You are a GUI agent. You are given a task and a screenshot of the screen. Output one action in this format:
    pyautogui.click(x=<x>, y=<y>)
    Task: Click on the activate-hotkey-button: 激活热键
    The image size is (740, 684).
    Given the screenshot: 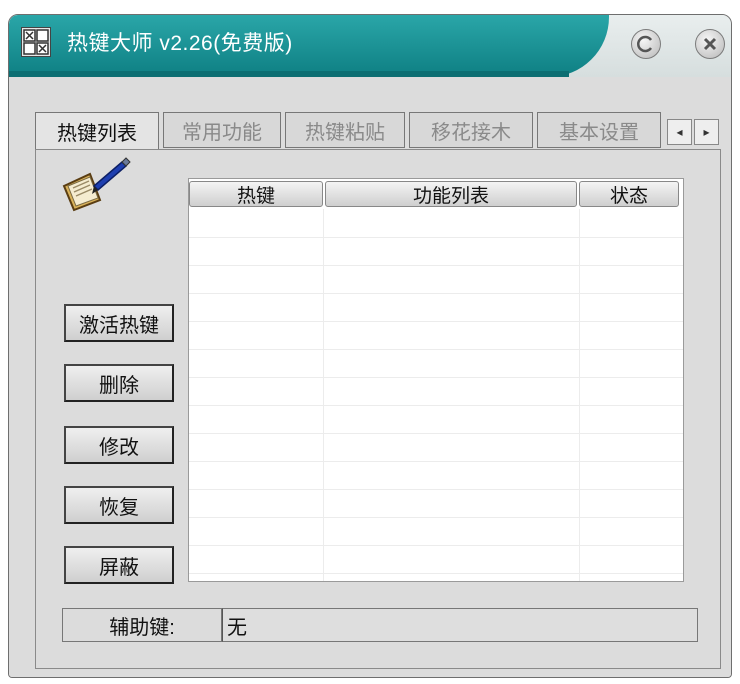 What is the action you would take?
    pyautogui.click(x=119, y=323)
    